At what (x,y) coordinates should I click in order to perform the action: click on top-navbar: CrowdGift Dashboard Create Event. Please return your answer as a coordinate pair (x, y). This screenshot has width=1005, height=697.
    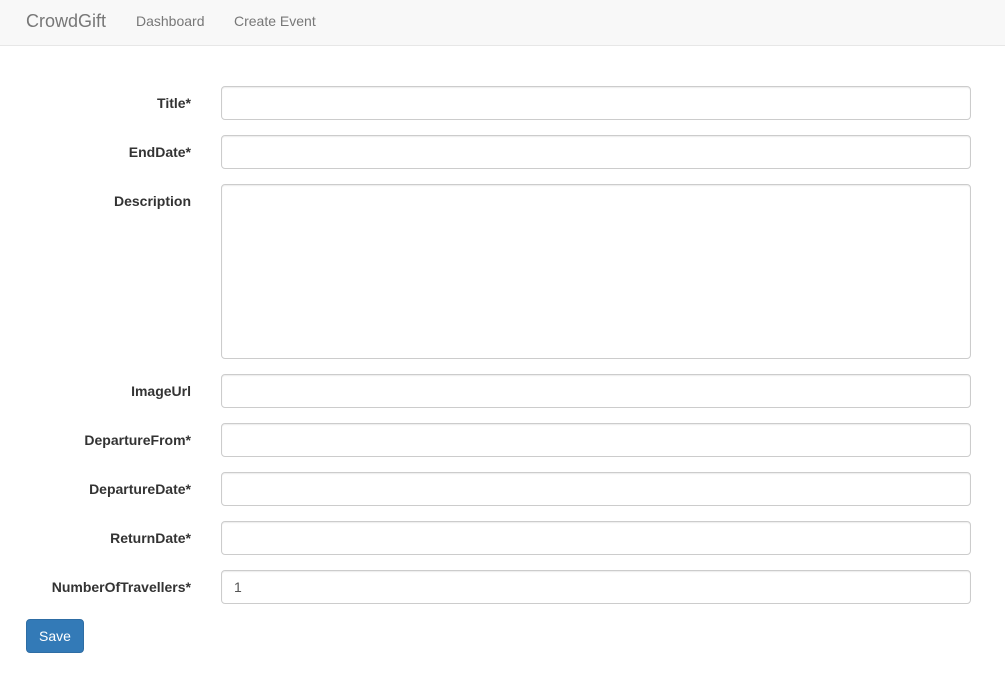
    Looking at the image, I should click on (502, 23).